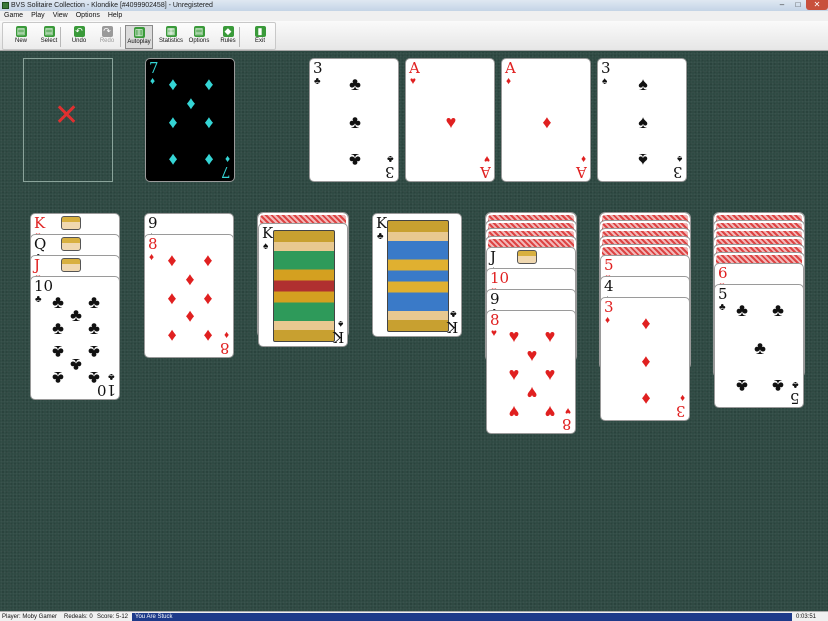 Image resolution: width=828 pixels, height=621 pixels. What do you see at coordinates (531, 372) in the screenshot?
I see `tableau-top-card: 8 ♥ ♥ ♥ ♥ ♥ ♥ ♥ ♥ ♥ 8 ♥` at bounding box center [531, 372].